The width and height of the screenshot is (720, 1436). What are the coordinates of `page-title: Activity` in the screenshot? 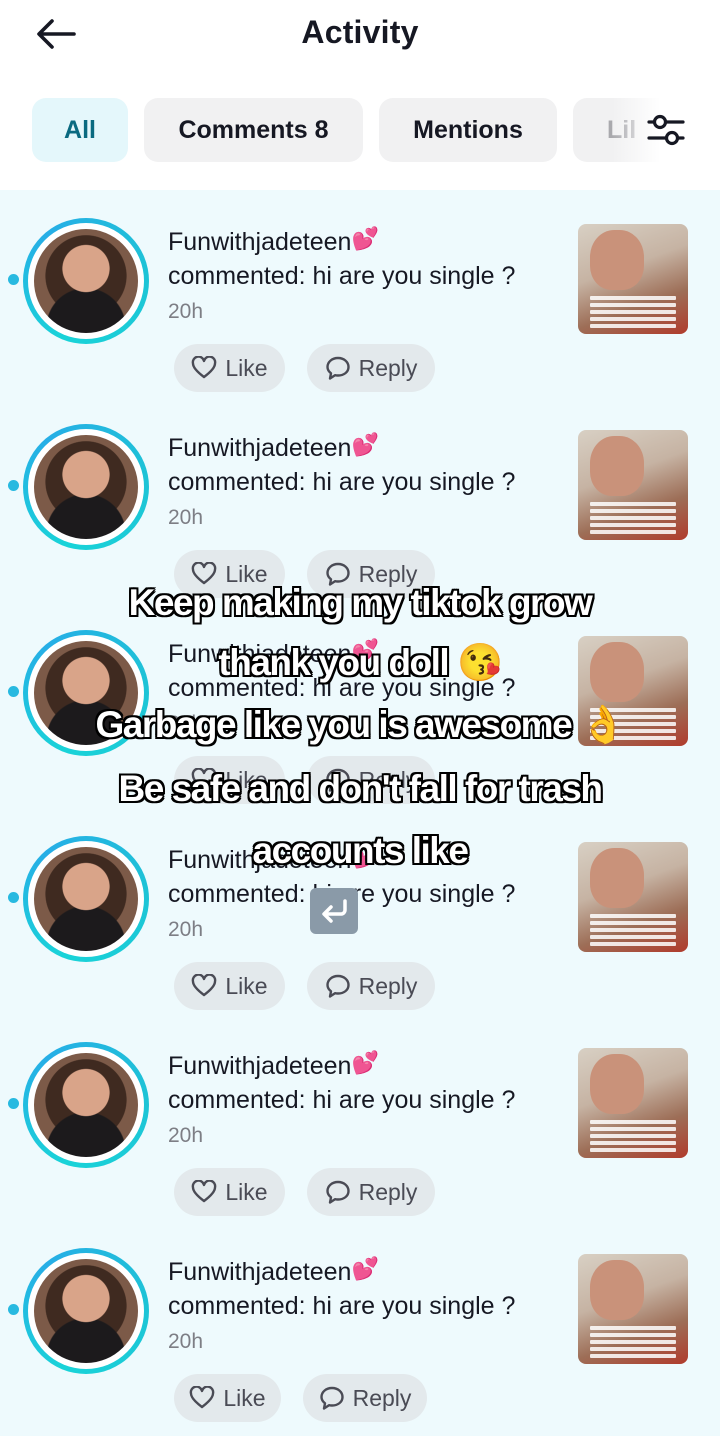 It's located at (360, 32).